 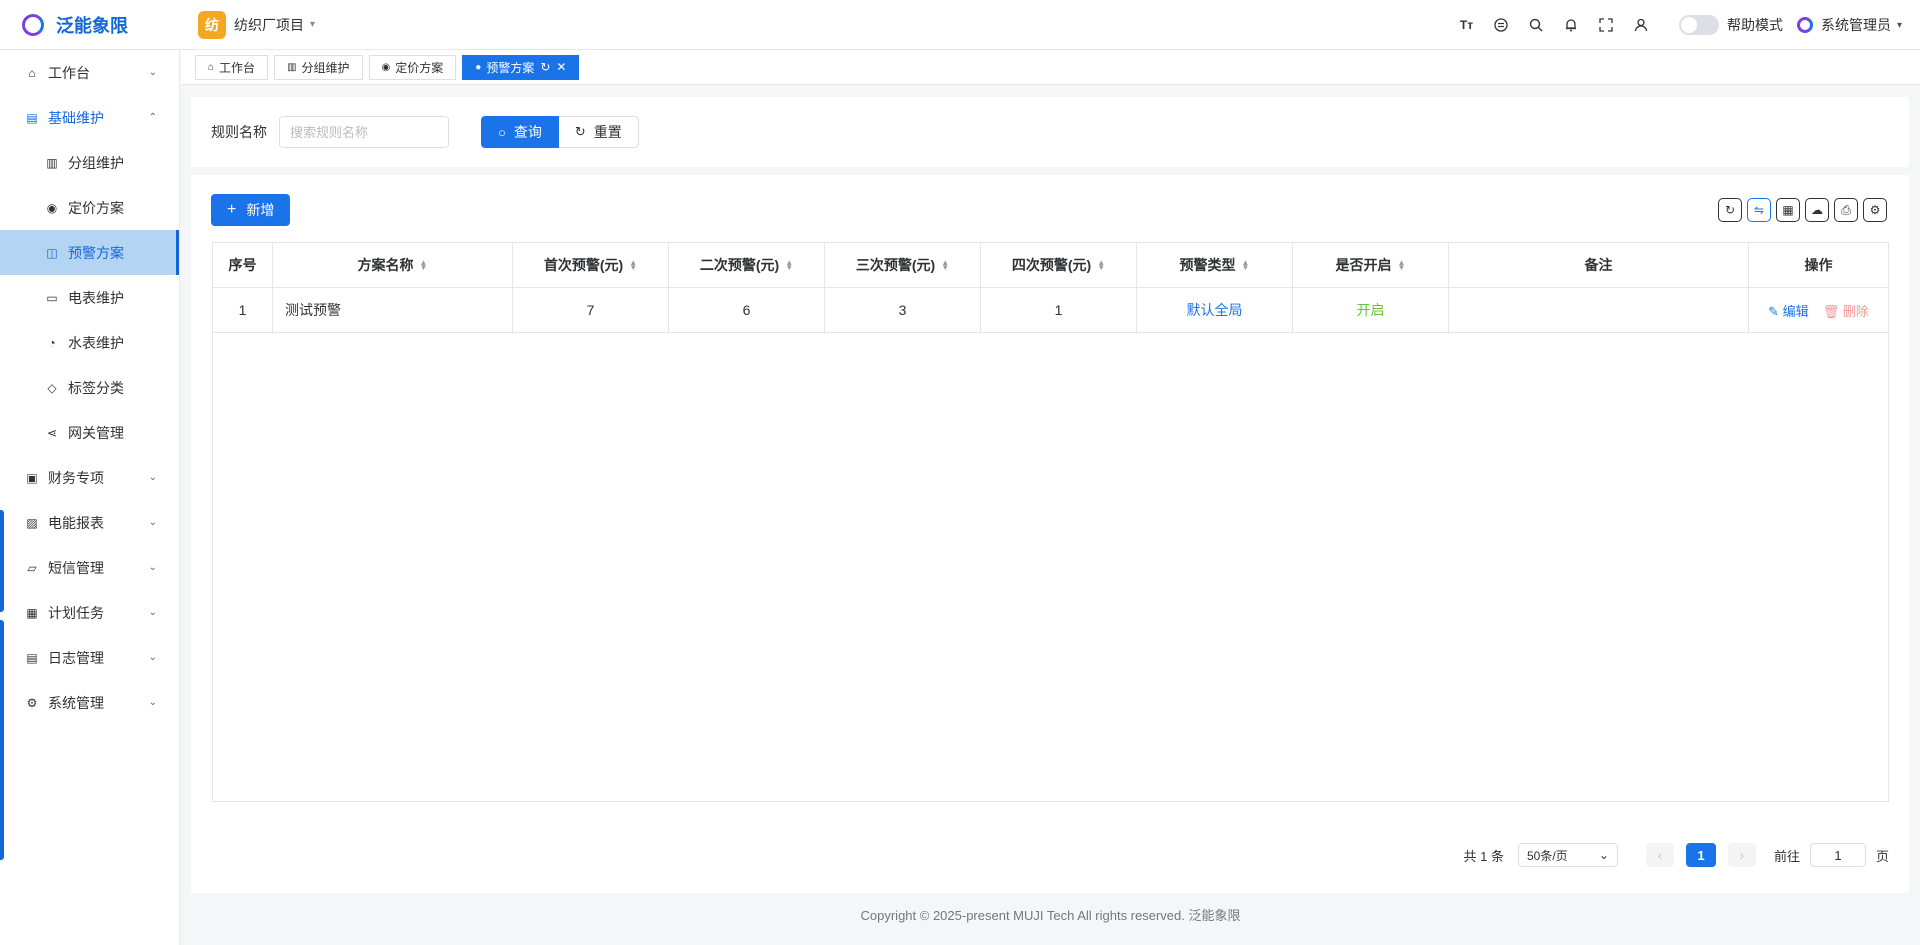 I want to click on sidebar-item-pricing-plan: ◉ 定价方案, so click(x=89, y=207).